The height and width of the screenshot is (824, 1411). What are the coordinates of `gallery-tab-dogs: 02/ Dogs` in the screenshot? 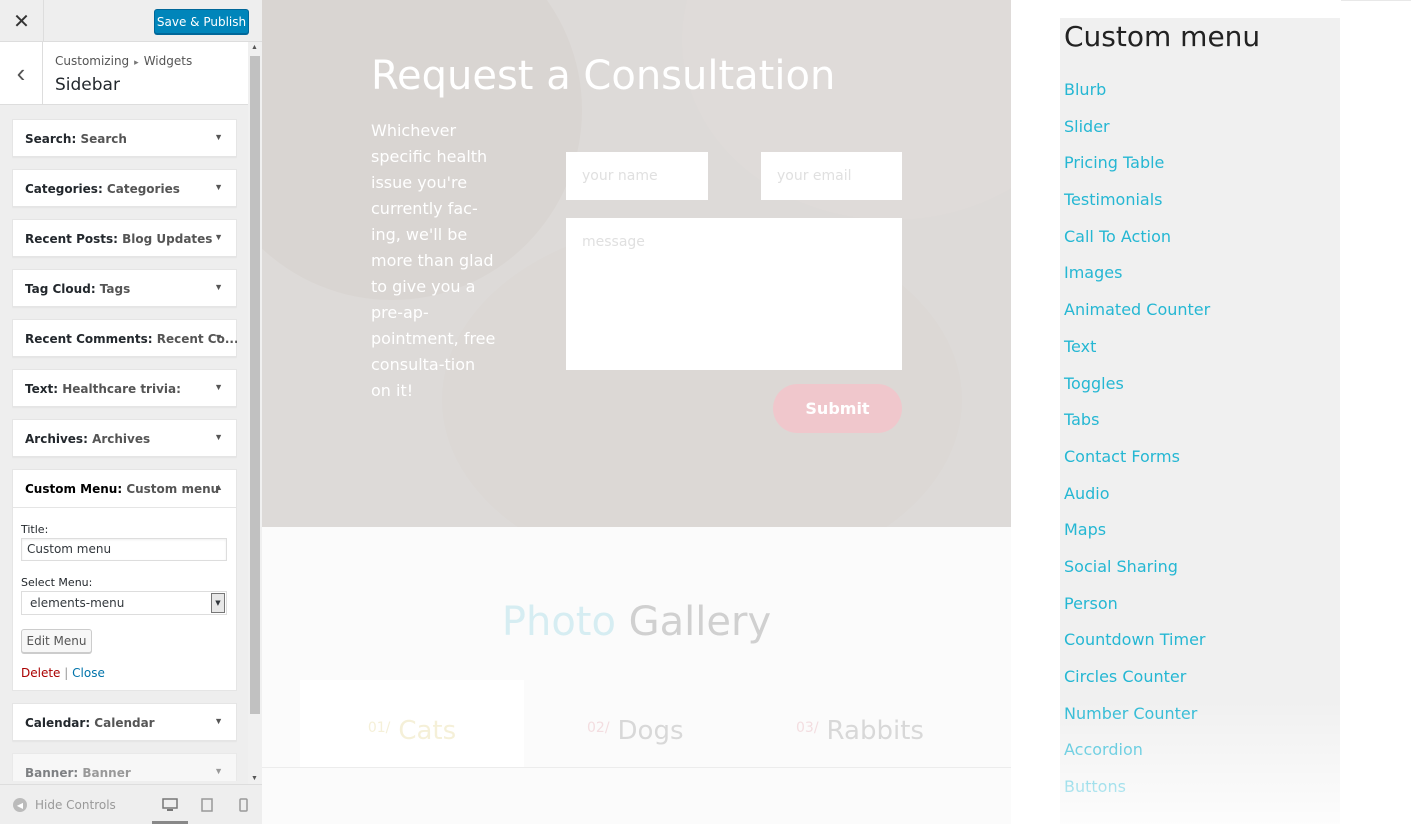 It's located at (635, 724).